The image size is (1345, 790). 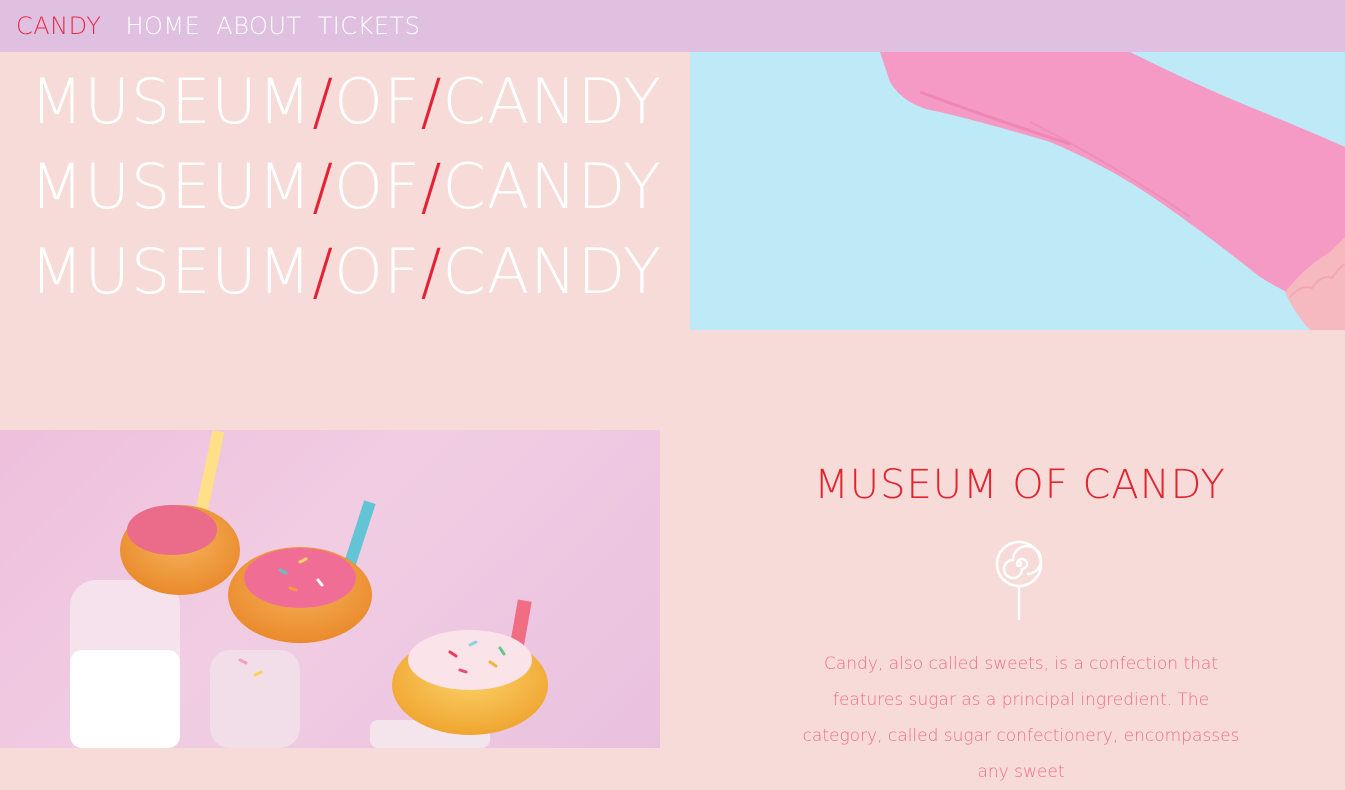 What do you see at coordinates (672, 26) in the screenshot?
I see `top-nav: CANDY HOME ABOUT TICKETS` at bounding box center [672, 26].